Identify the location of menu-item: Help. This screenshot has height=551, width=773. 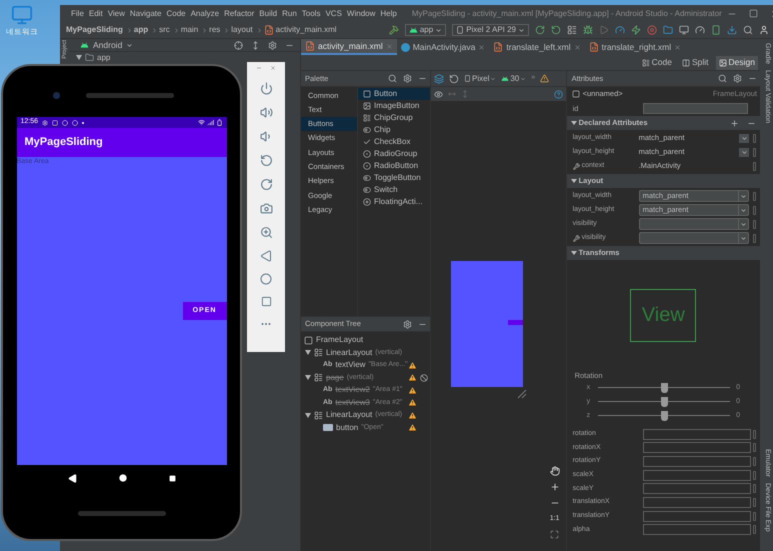
(388, 14).